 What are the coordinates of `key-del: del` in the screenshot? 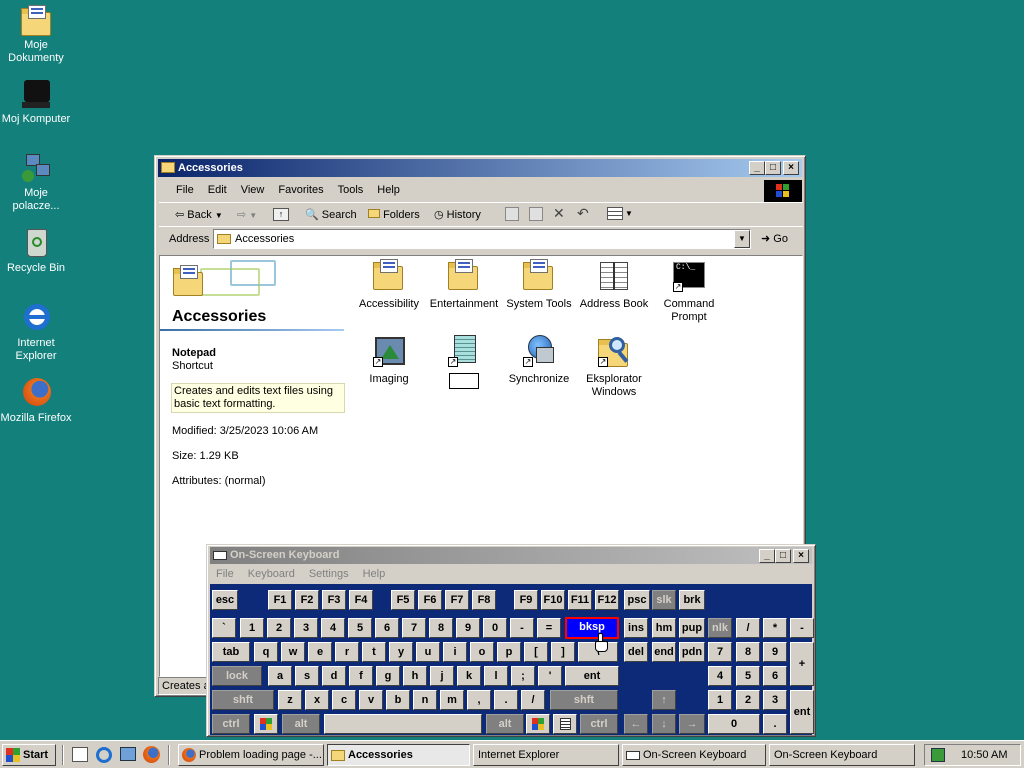 It's located at (636, 652).